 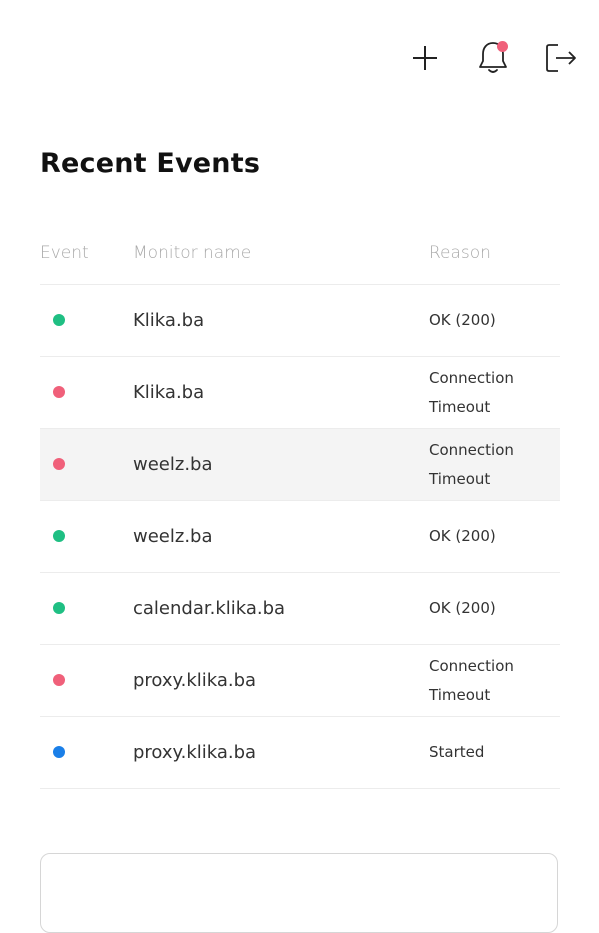 I want to click on bottom-card, so click(x=299, y=893).